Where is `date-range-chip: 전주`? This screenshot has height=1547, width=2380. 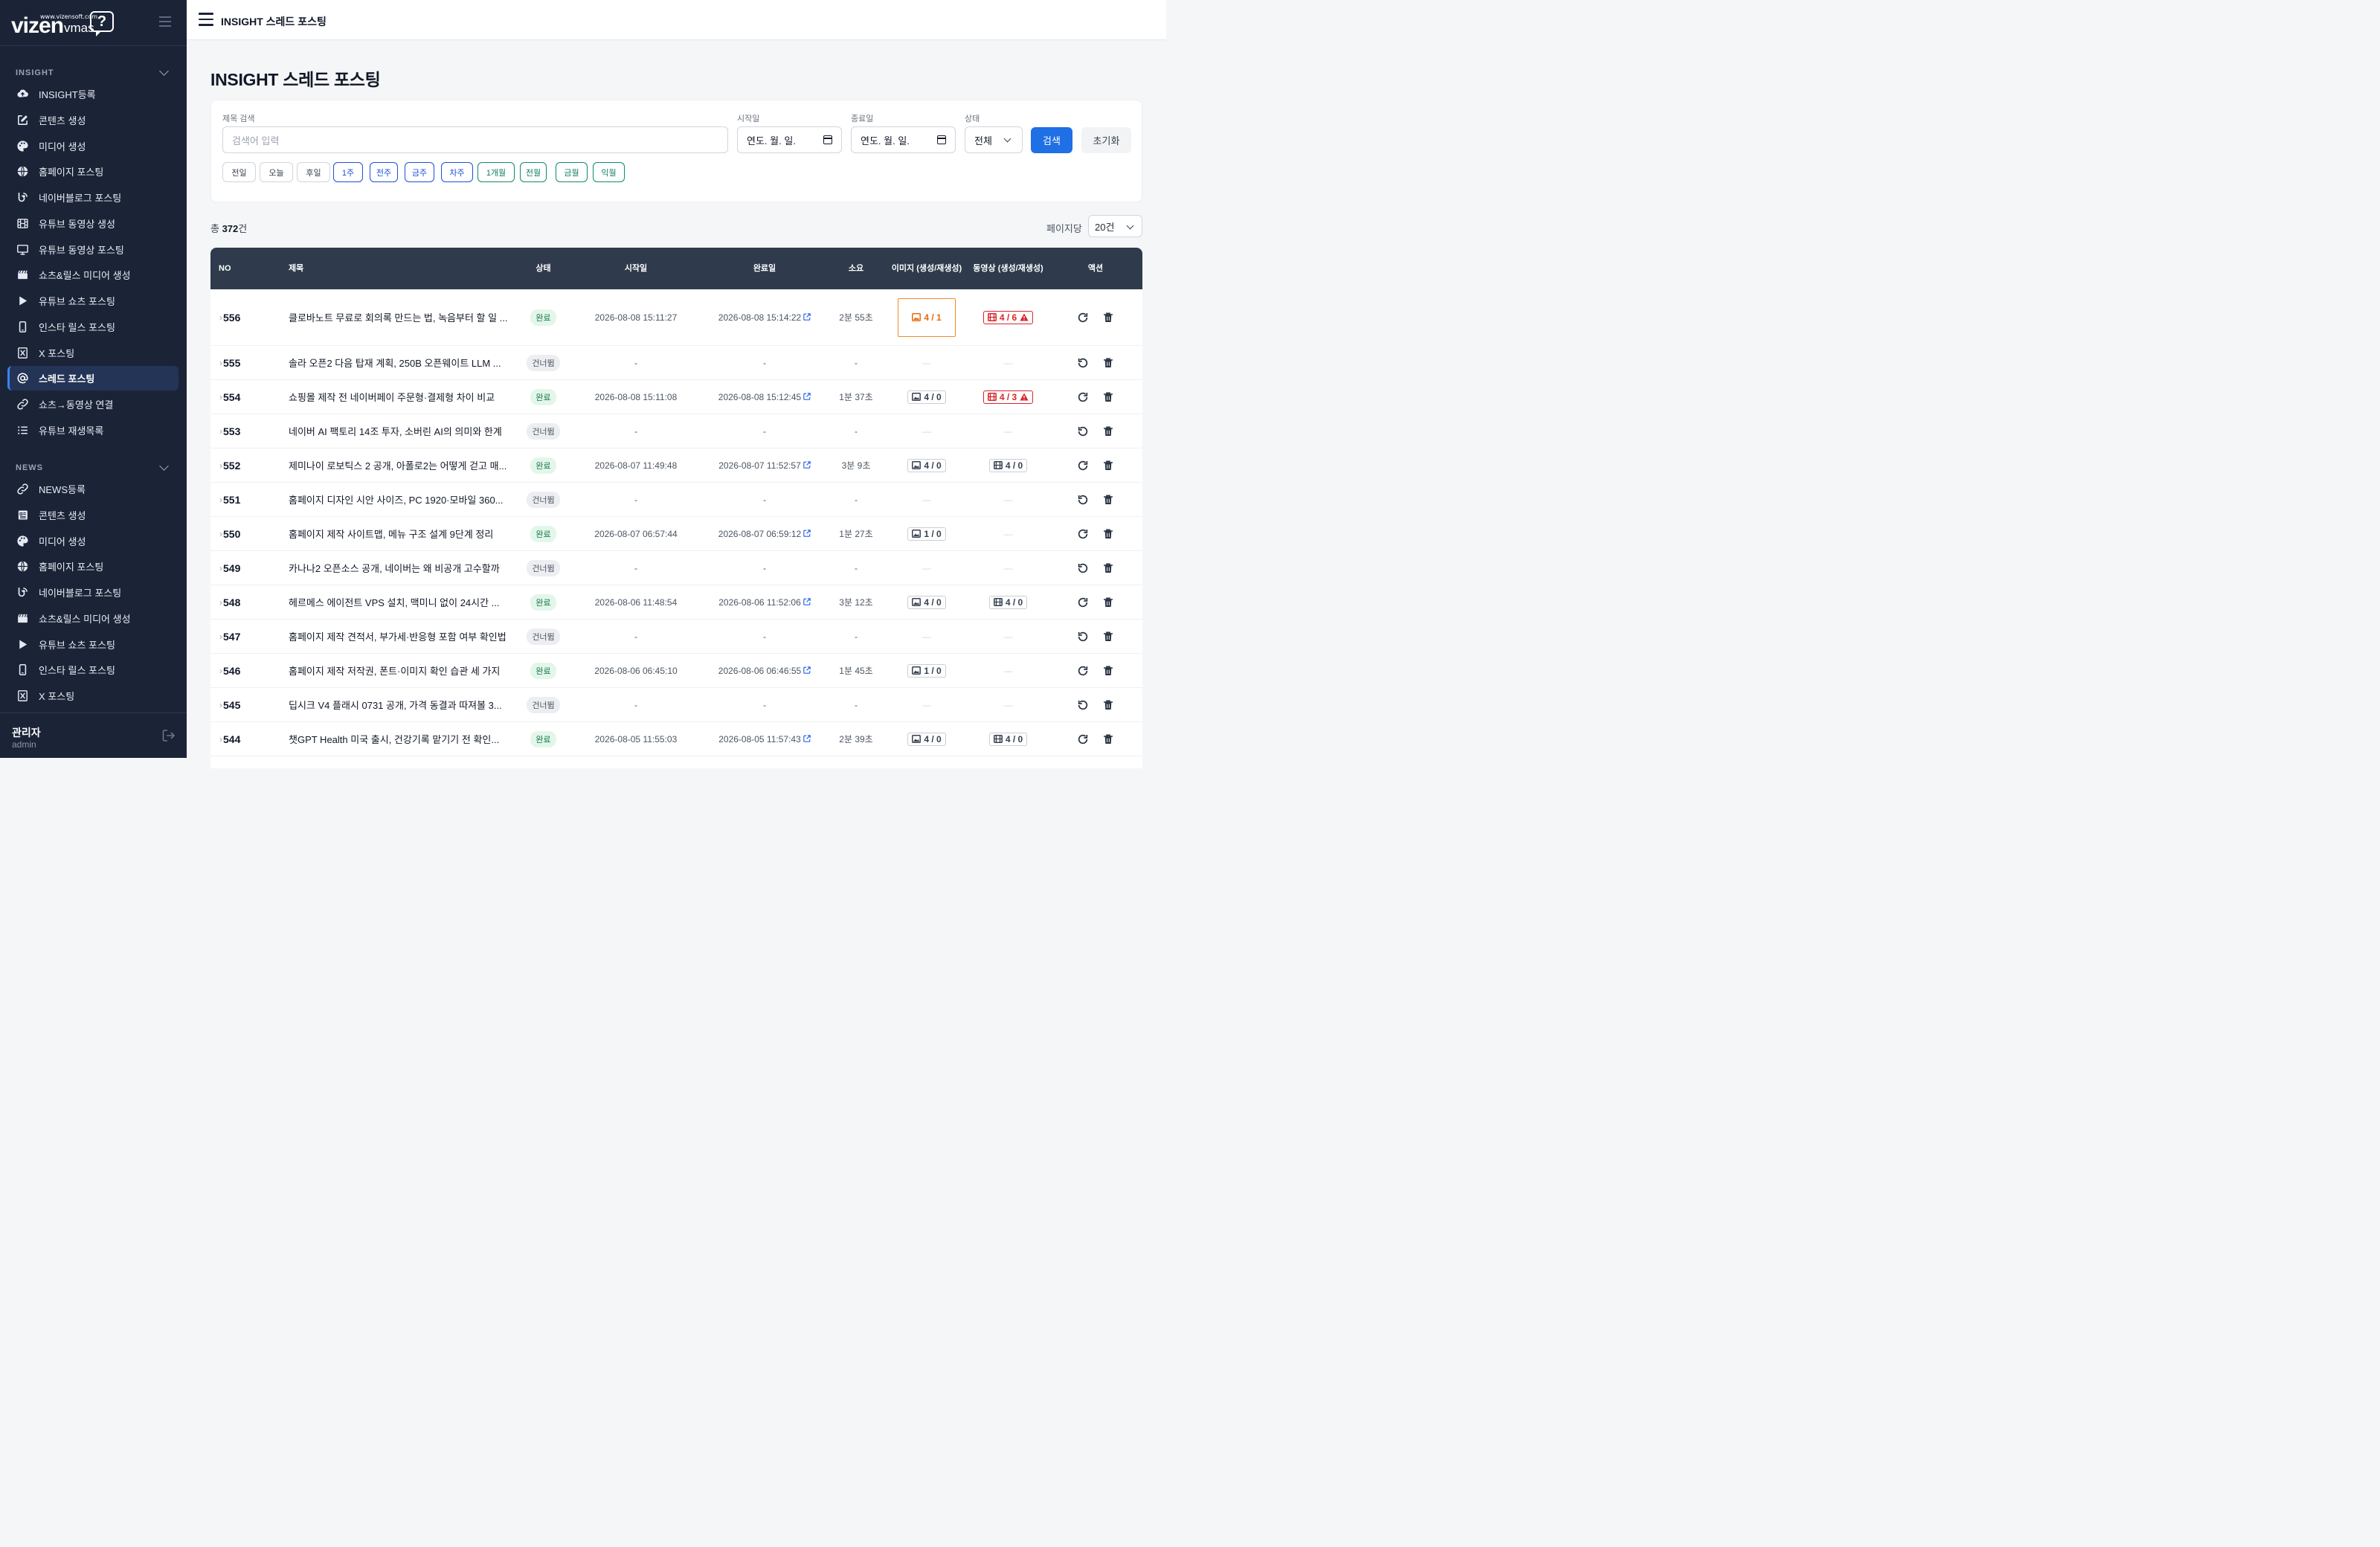 date-range-chip: 전주 is located at coordinates (384, 172).